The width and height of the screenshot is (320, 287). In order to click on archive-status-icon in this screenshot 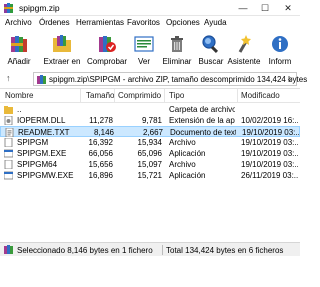, I will do `click(8, 249)`.